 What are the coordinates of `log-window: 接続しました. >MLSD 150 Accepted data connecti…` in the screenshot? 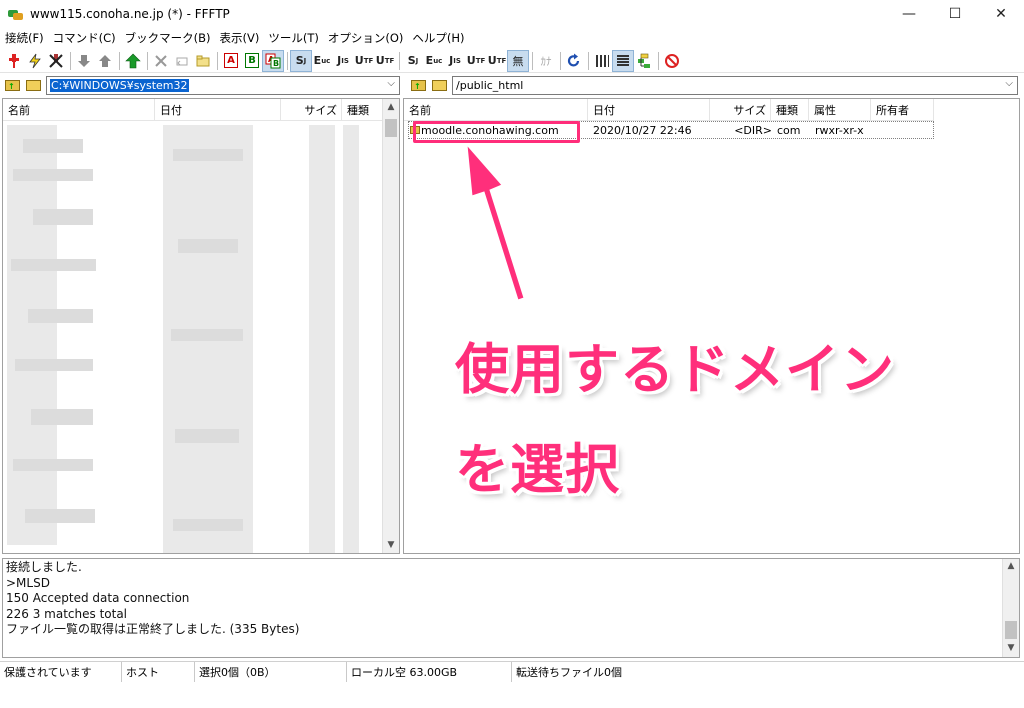 It's located at (511, 608).